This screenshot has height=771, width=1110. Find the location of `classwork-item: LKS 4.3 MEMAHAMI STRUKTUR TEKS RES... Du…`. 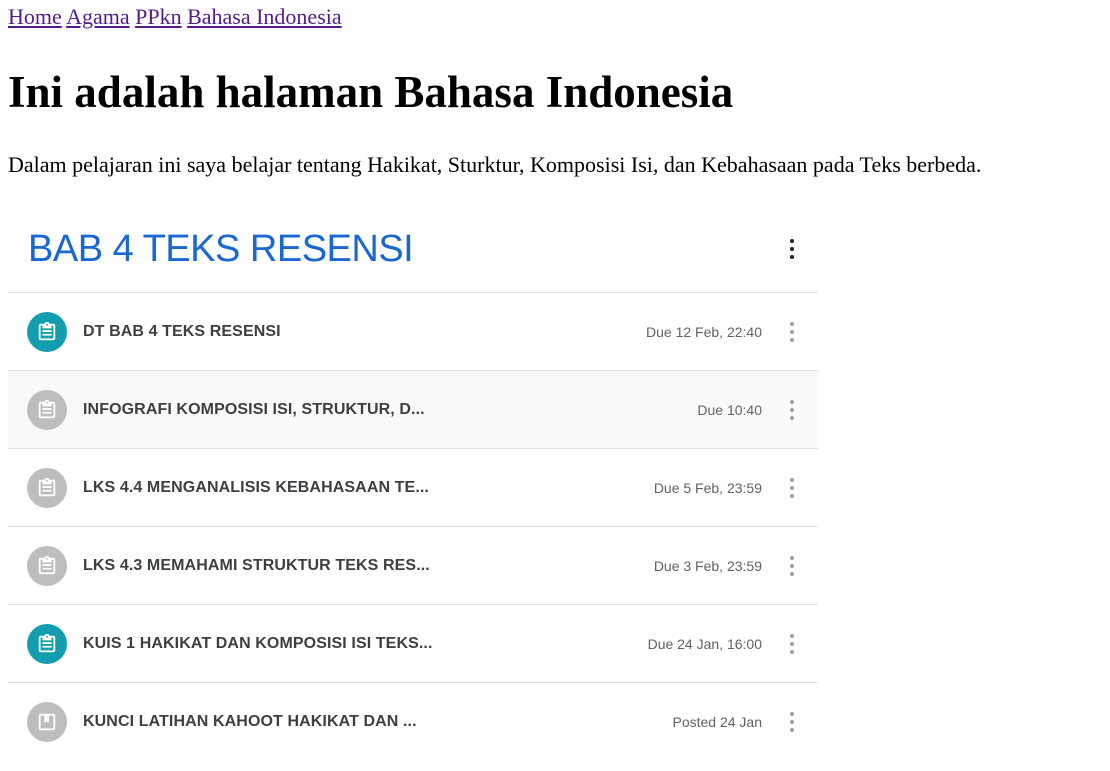

classwork-item: LKS 4.3 MEMAHAMI STRUKTUR TEKS RES... Du… is located at coordinates (413, 566).